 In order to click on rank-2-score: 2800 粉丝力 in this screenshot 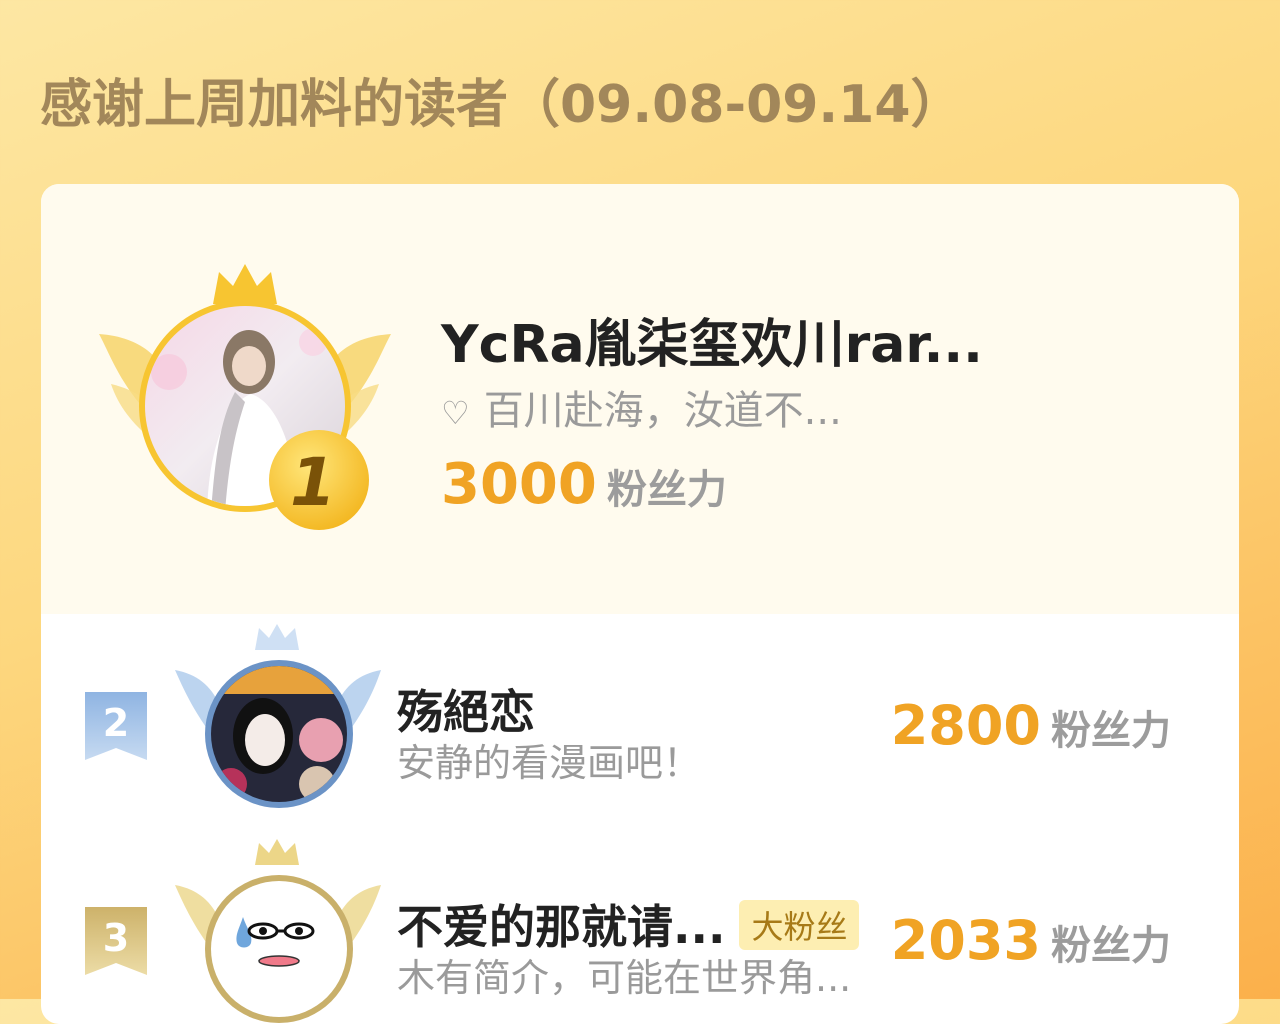, I will do `click(1031, 725)`.